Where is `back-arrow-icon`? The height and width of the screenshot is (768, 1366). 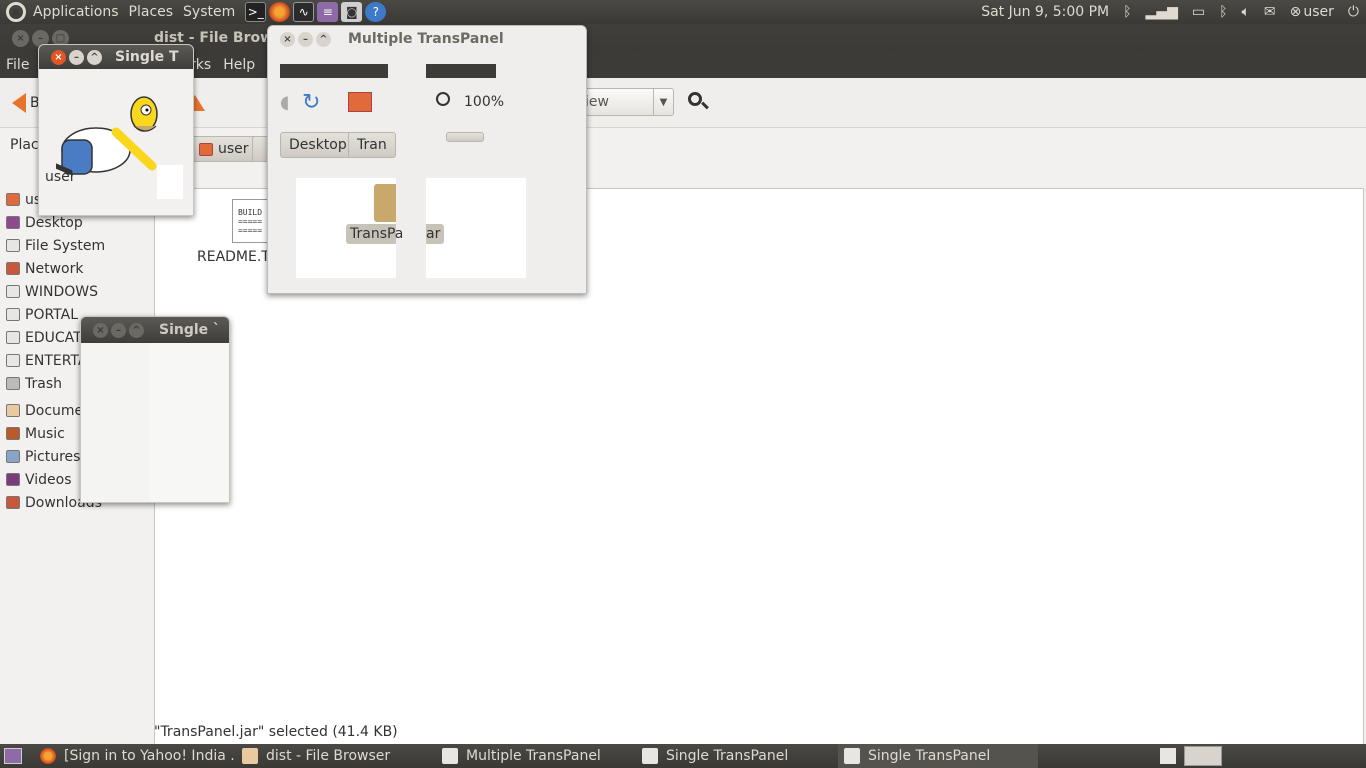 back-arrow-icon is located at coordinates (19, 102).